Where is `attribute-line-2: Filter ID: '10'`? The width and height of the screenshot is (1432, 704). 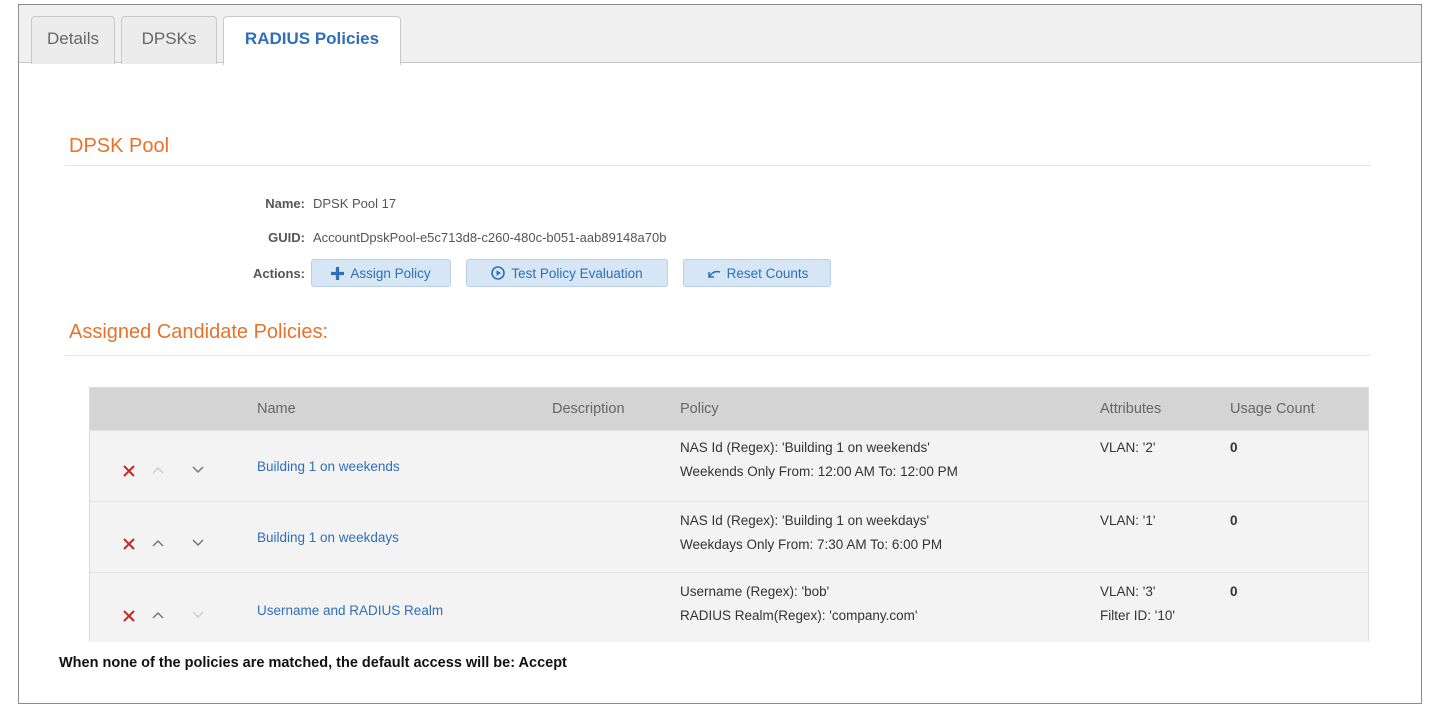
attribute-line-2: Filter ID: '10' is located at coordinates (1137, 615).